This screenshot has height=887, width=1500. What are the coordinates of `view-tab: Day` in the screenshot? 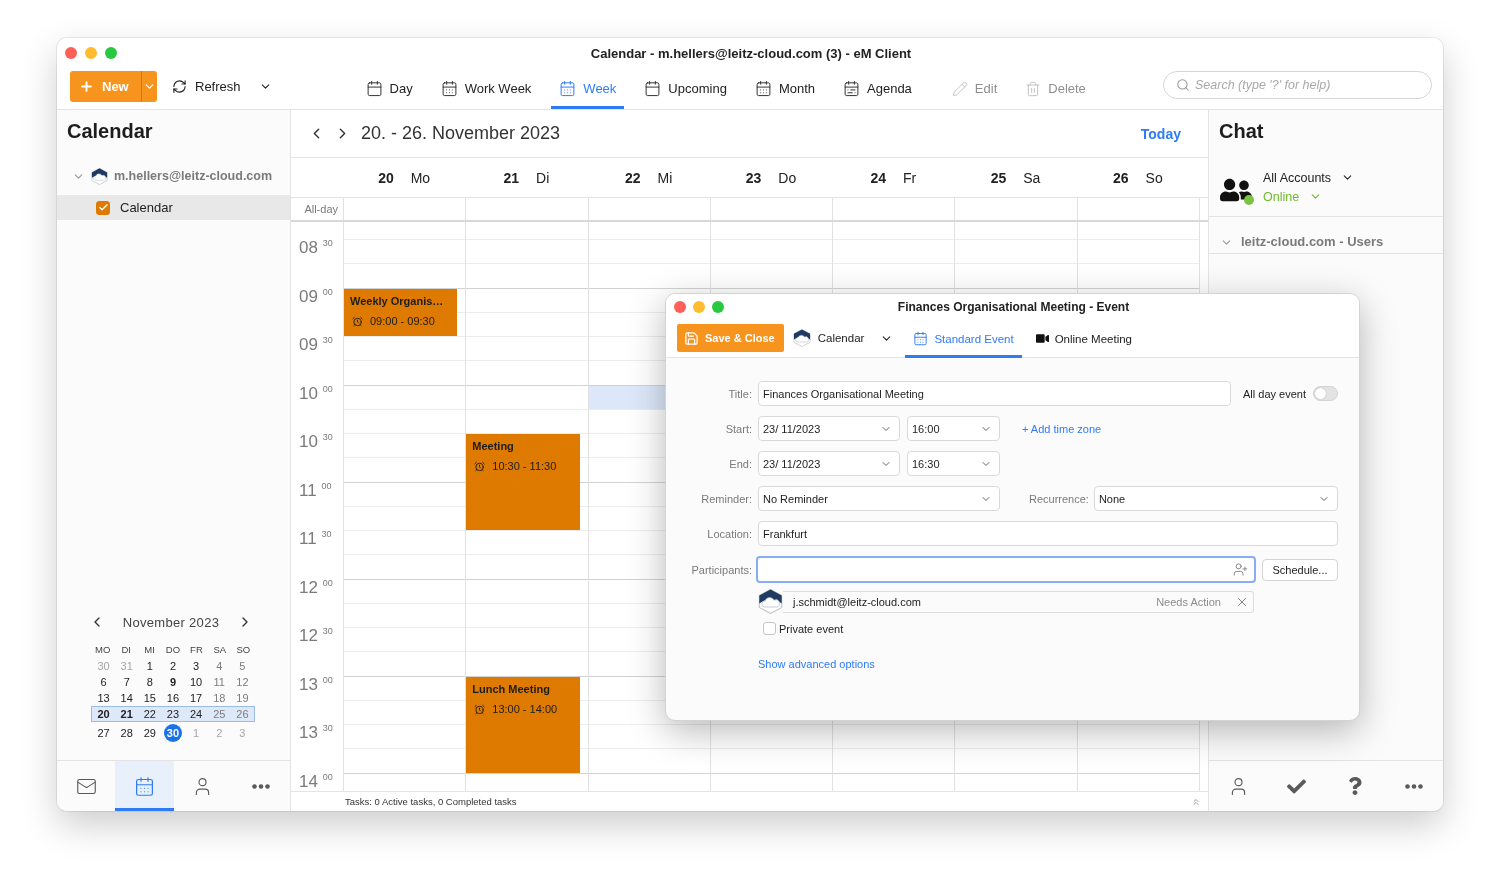 It's located at (389, 88).